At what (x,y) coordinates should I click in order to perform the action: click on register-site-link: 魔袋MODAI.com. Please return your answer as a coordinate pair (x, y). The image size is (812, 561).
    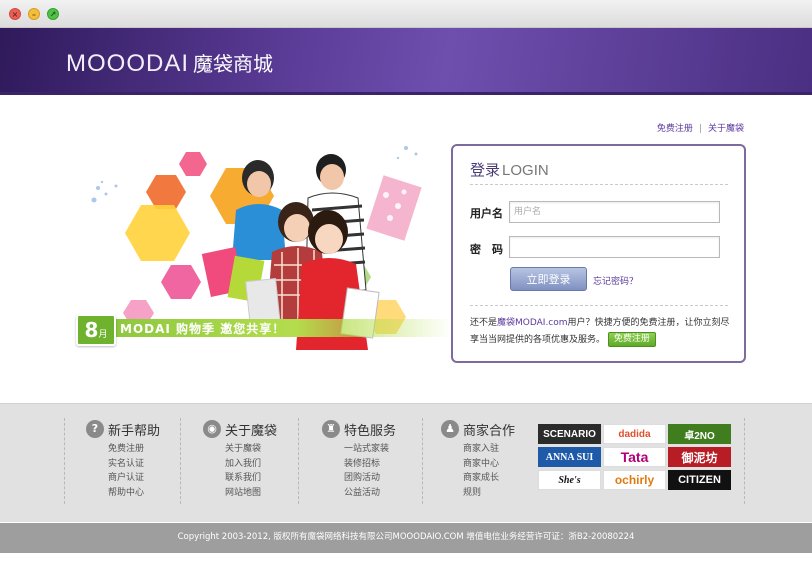
    Looking at the image, I should click on (532, 323).